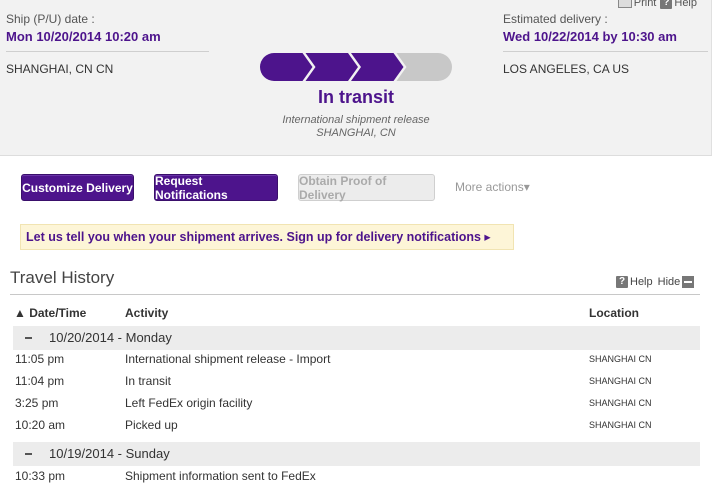 Image resolution: width=720 pixels, height=490 pixels. I want to click on origin-city: SHANGHAI, CN CN, so click(60, 69).